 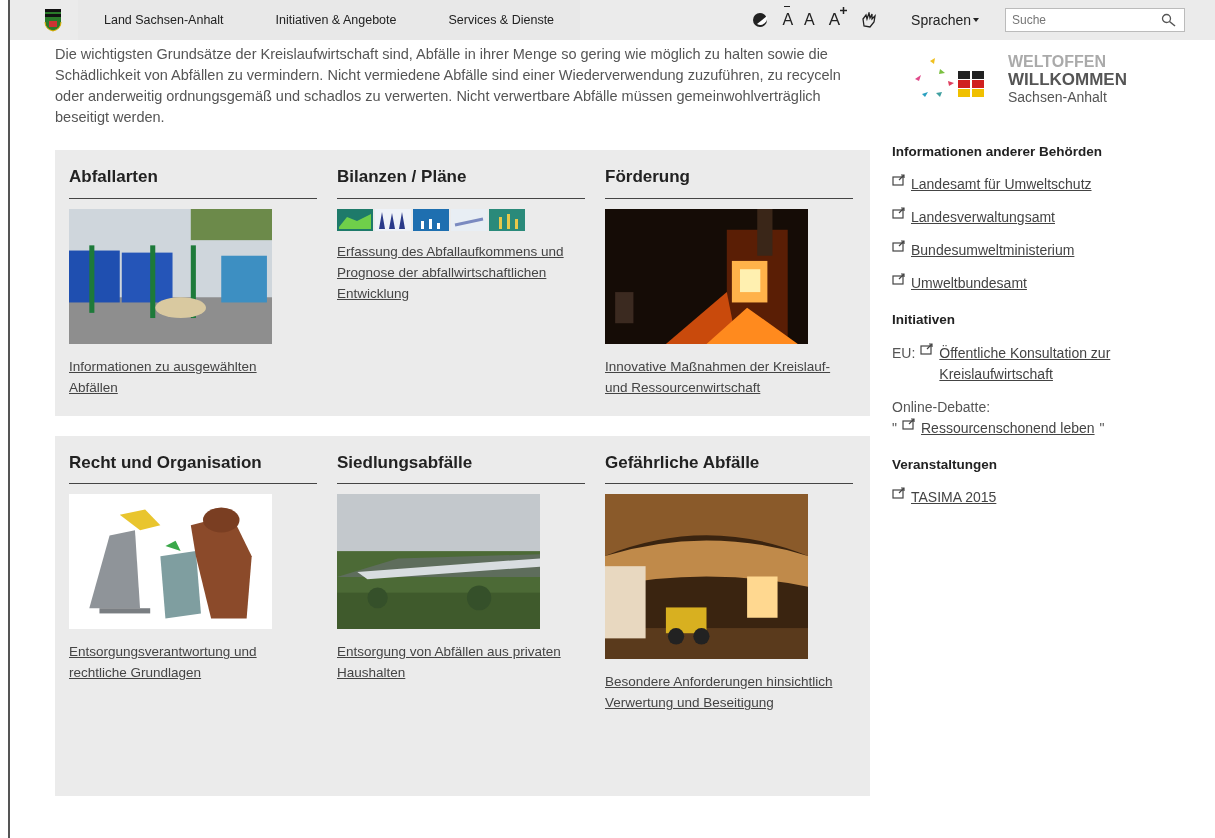 I want to click on caret-icon, so click(x=976, y=20).